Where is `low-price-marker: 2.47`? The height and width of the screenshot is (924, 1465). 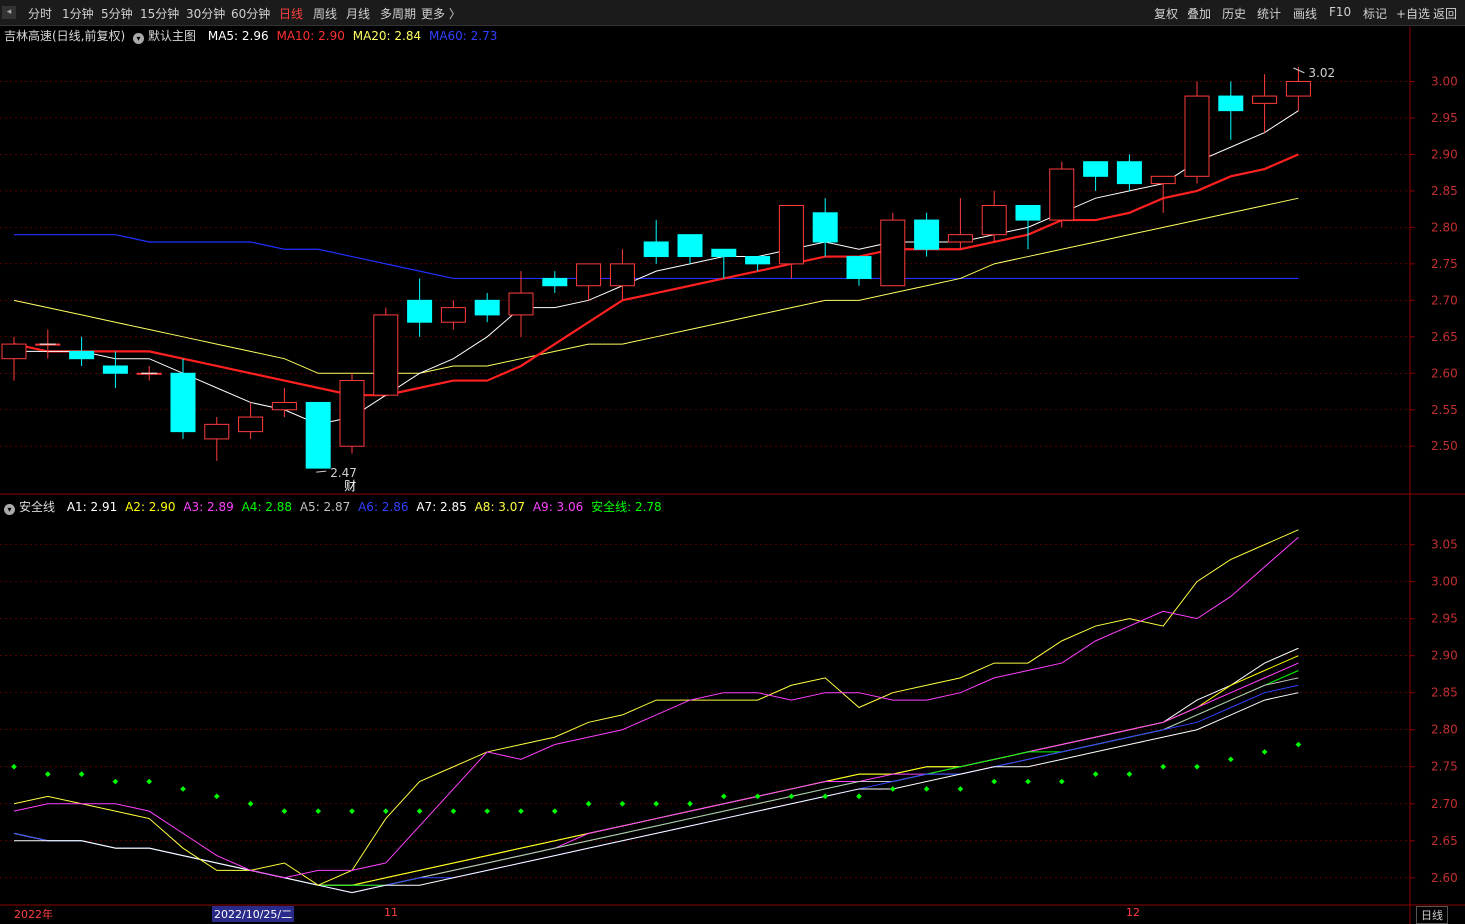 low-price-marker: 2.47 is located at coordinates (343, 473).